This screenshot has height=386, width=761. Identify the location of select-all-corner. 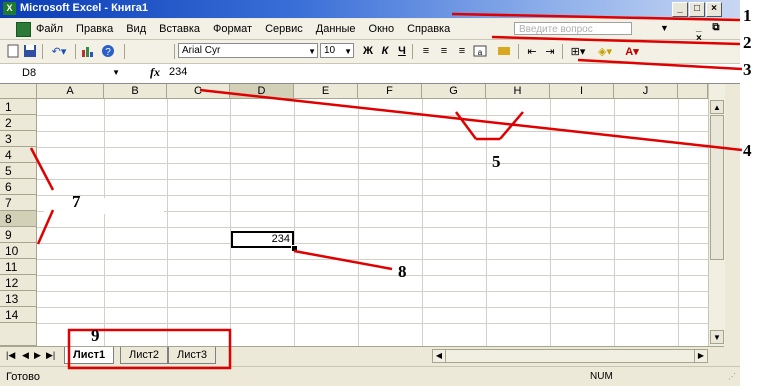
(18, 91).